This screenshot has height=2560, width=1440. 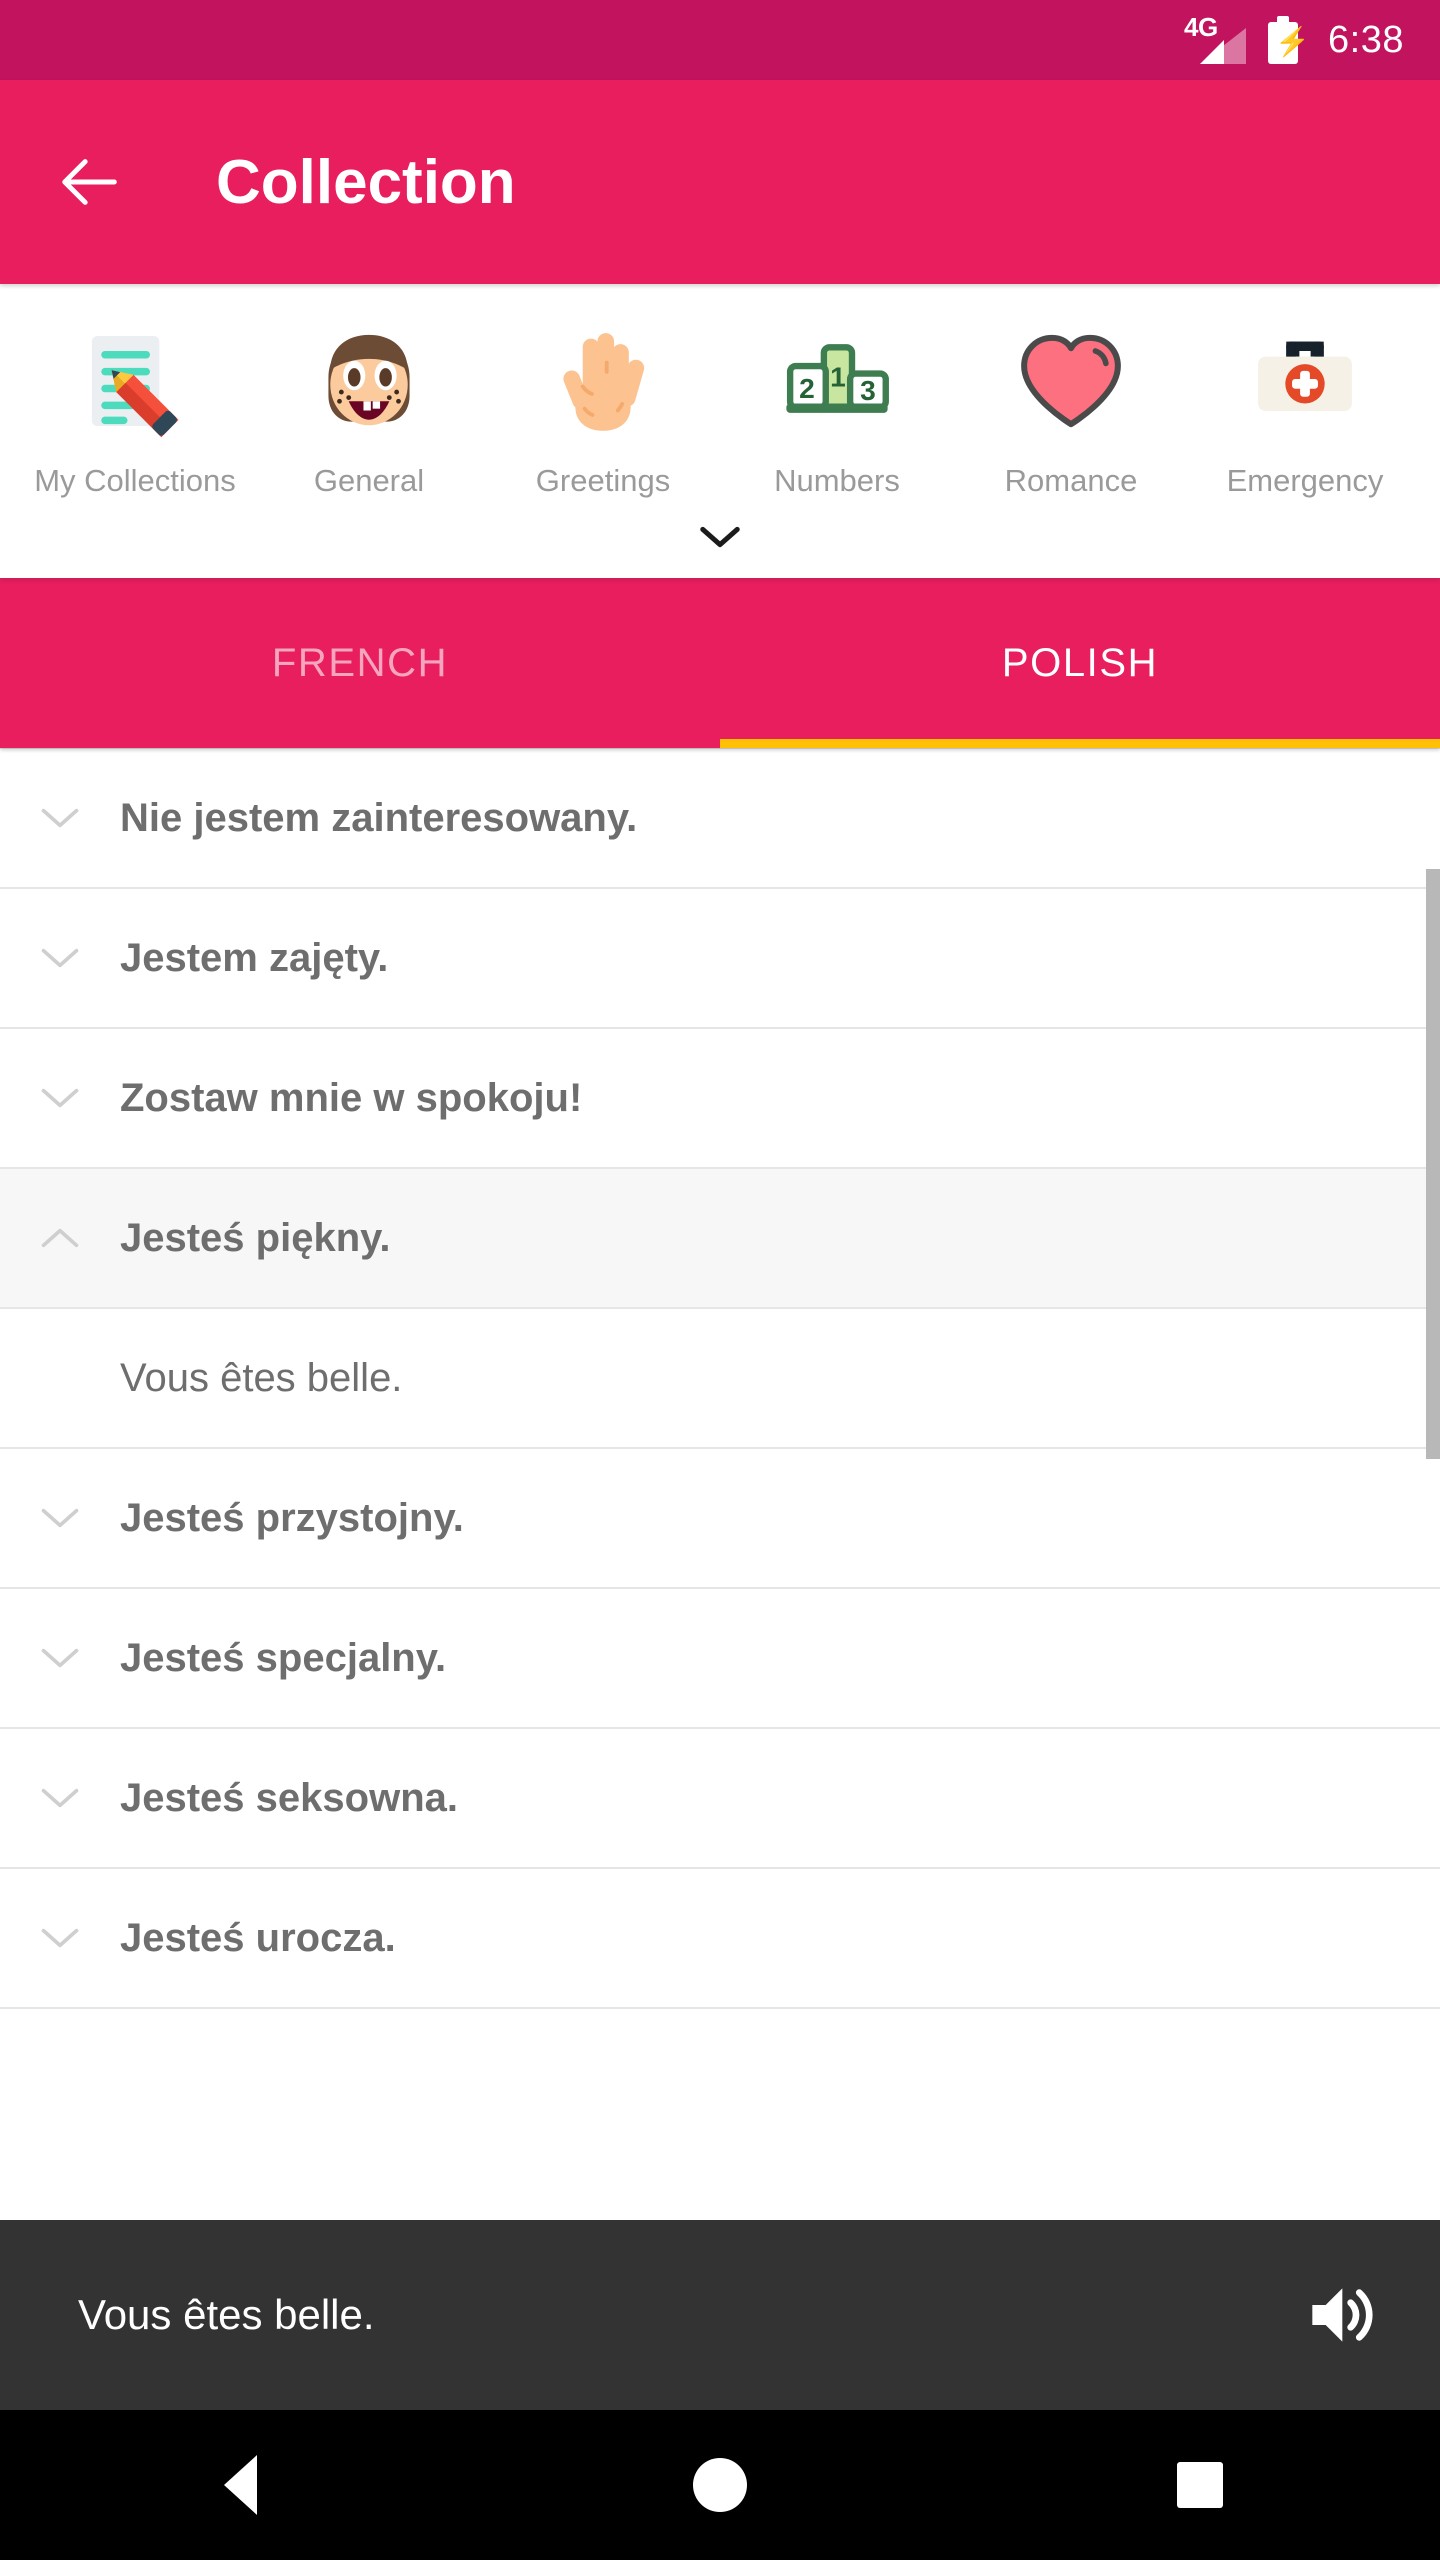 I want to click on category-item-greetings: Greetings, so click(x=603, y=403).